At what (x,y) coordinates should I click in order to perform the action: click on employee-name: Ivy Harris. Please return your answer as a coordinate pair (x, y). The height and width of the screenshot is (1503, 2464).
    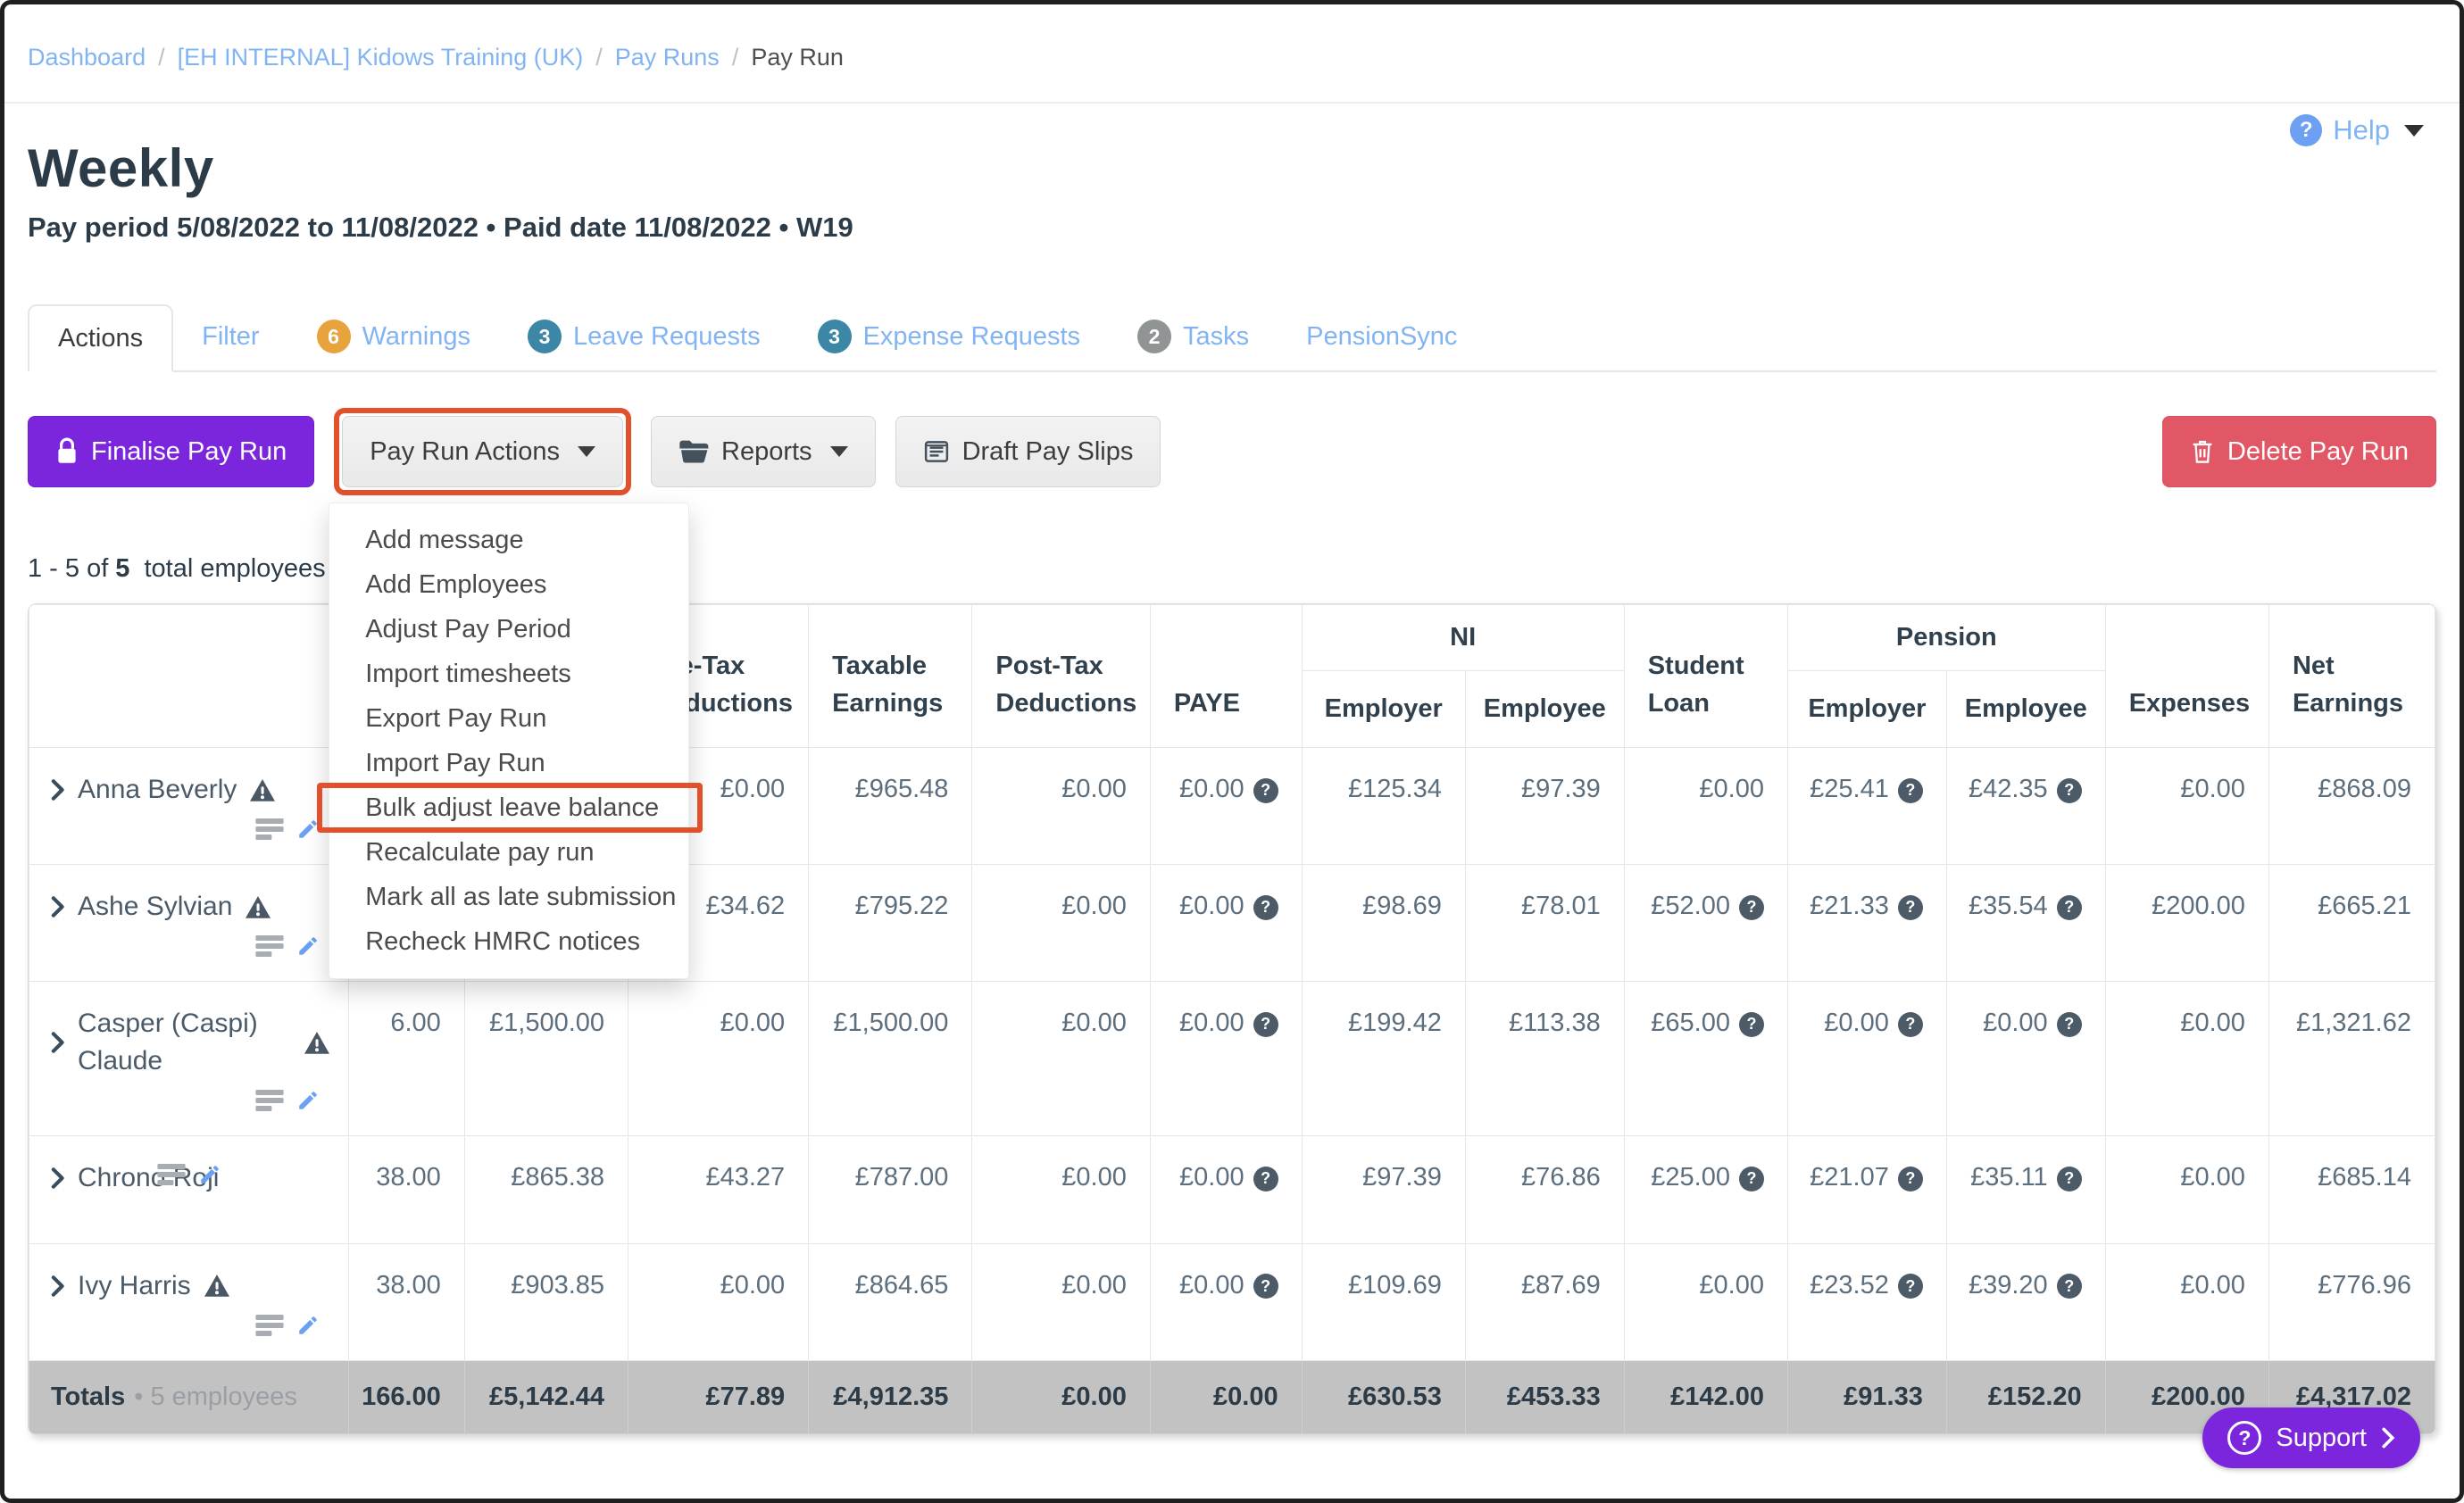
    Looking at the image, I should click on (134, 1286).